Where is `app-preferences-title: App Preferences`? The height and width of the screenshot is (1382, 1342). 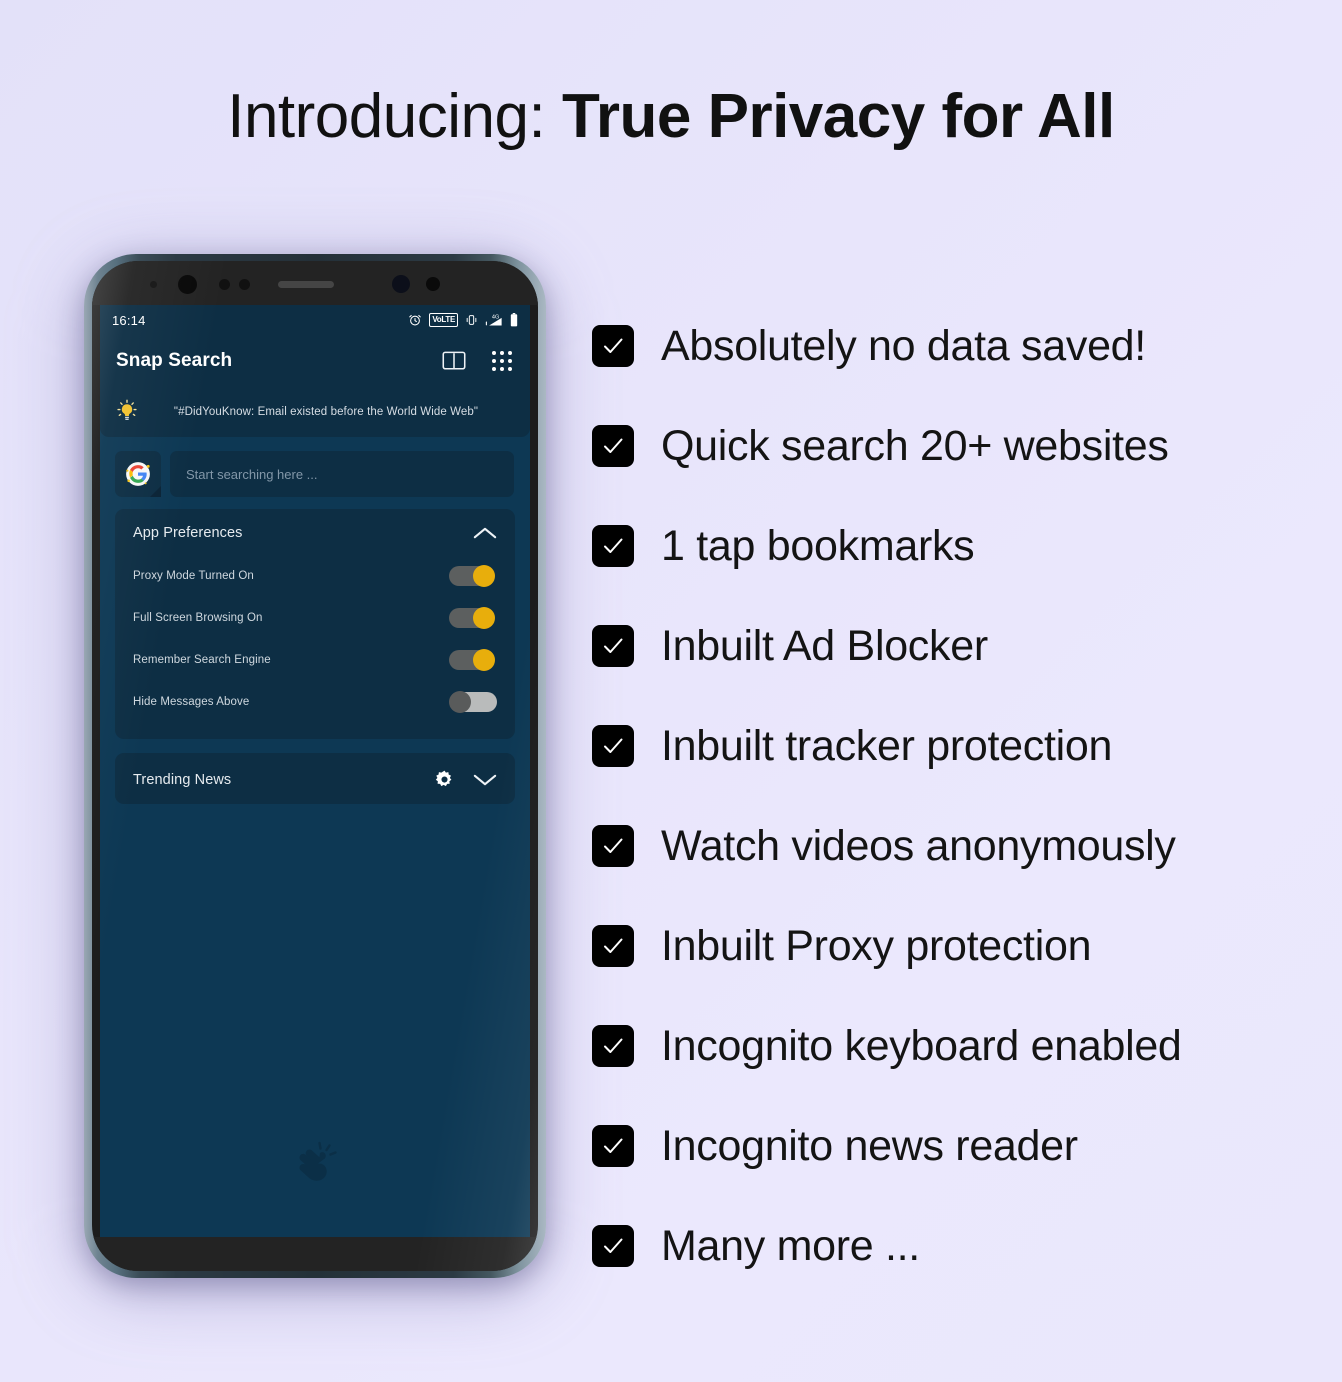
app-preferences-title: App Preferences is located at coordinates (188, 533).